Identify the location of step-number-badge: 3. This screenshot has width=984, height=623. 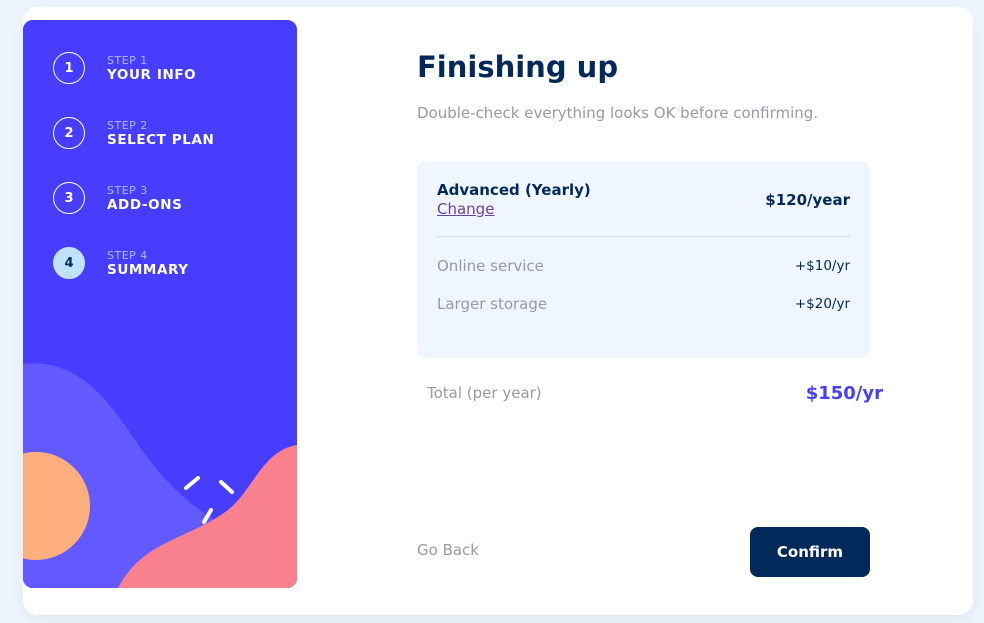
(69, 198).